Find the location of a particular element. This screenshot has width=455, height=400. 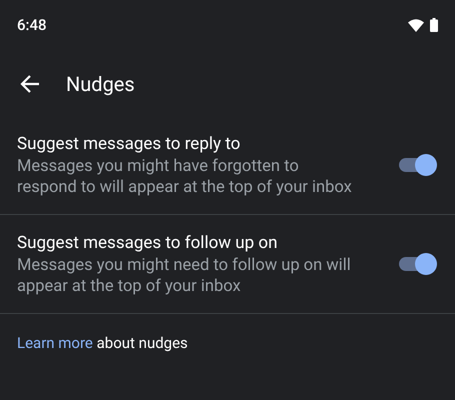

back-arrow-icon is located at coordinates (30, 84).